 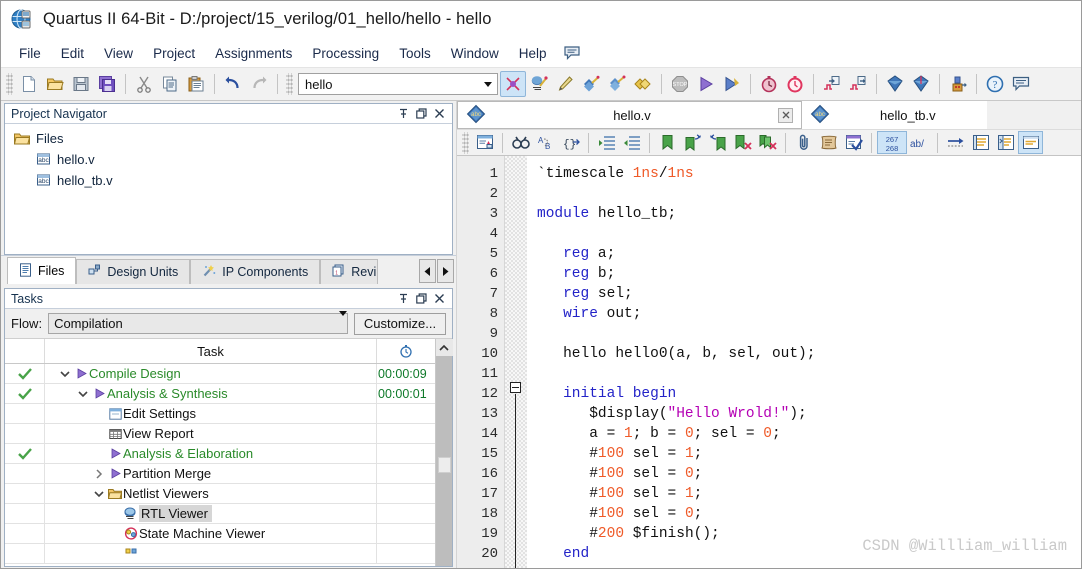 I want to click on table-row: State Machine Viewer, so click(x=220, y=534).